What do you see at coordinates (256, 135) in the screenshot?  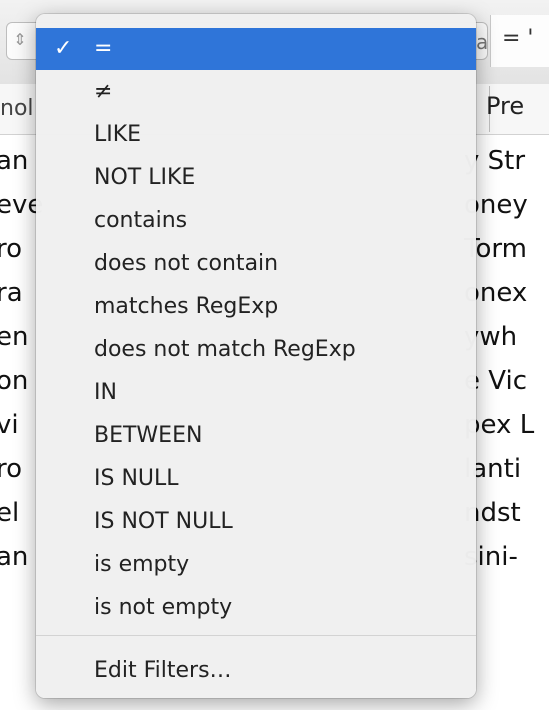 I see `menu-item-like: LIKE` at bounding box center [256, 135].